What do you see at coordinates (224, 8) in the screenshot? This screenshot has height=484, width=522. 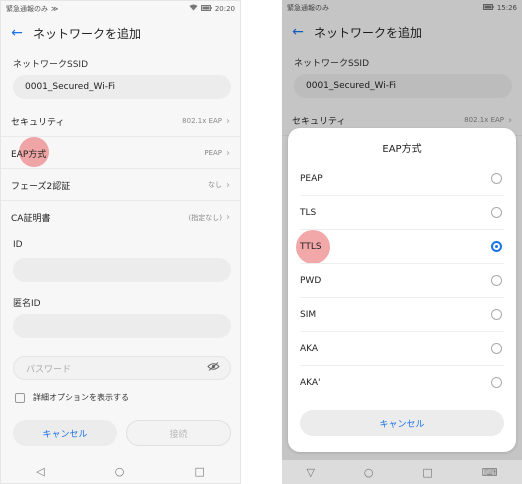 I see `status-time: 20:20` at bounding box center [224, 8].